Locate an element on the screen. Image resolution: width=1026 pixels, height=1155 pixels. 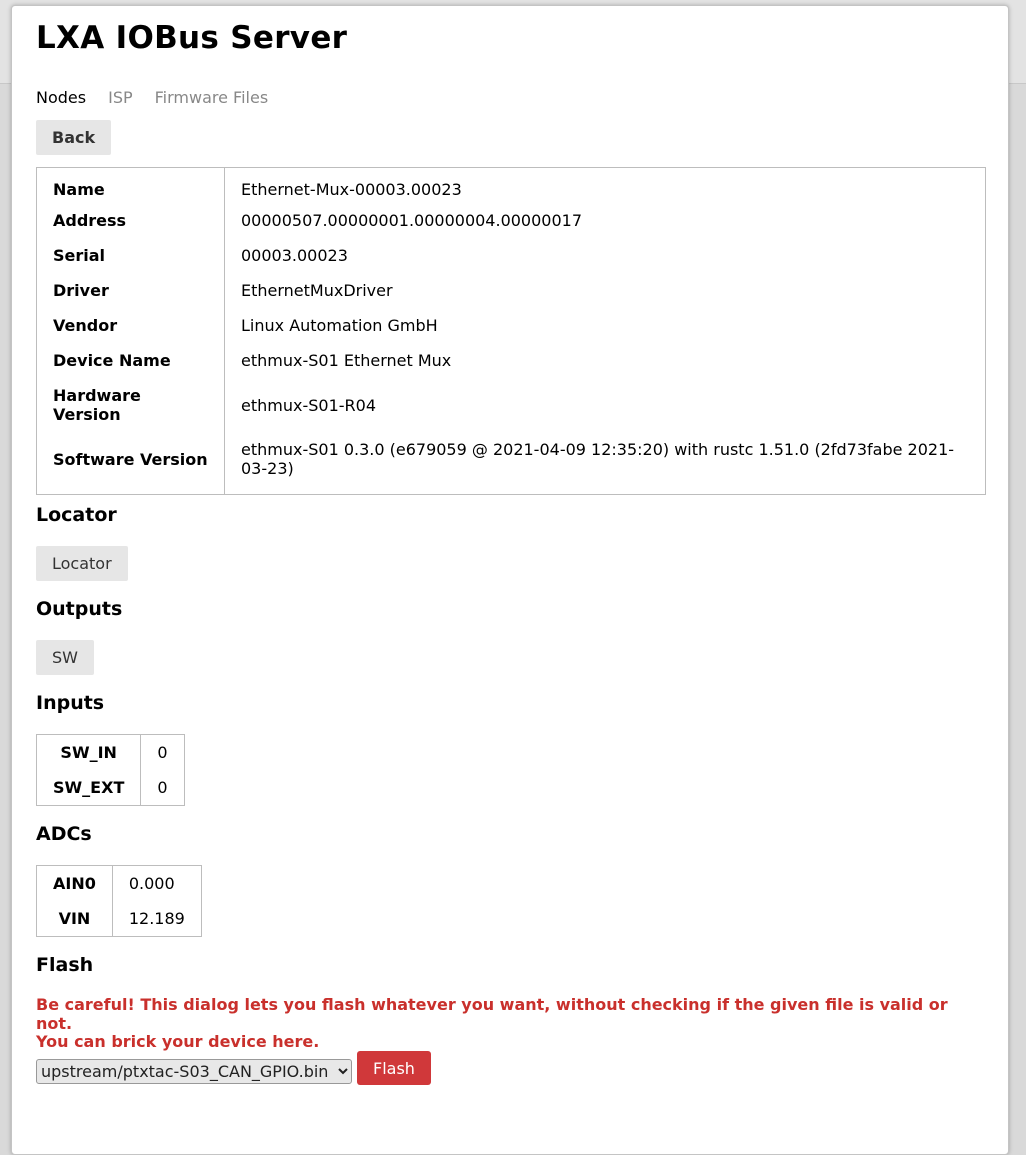
table-row: Serial 00003.00023 is located at coordinates (511, 255).